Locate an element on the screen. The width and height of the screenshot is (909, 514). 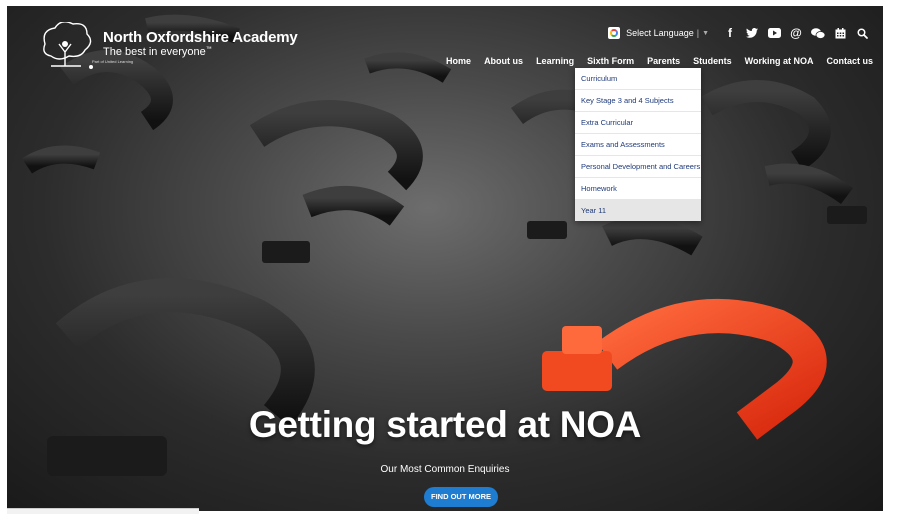
chevron-down-icon: ▼ is located at coordinates (705, 33).